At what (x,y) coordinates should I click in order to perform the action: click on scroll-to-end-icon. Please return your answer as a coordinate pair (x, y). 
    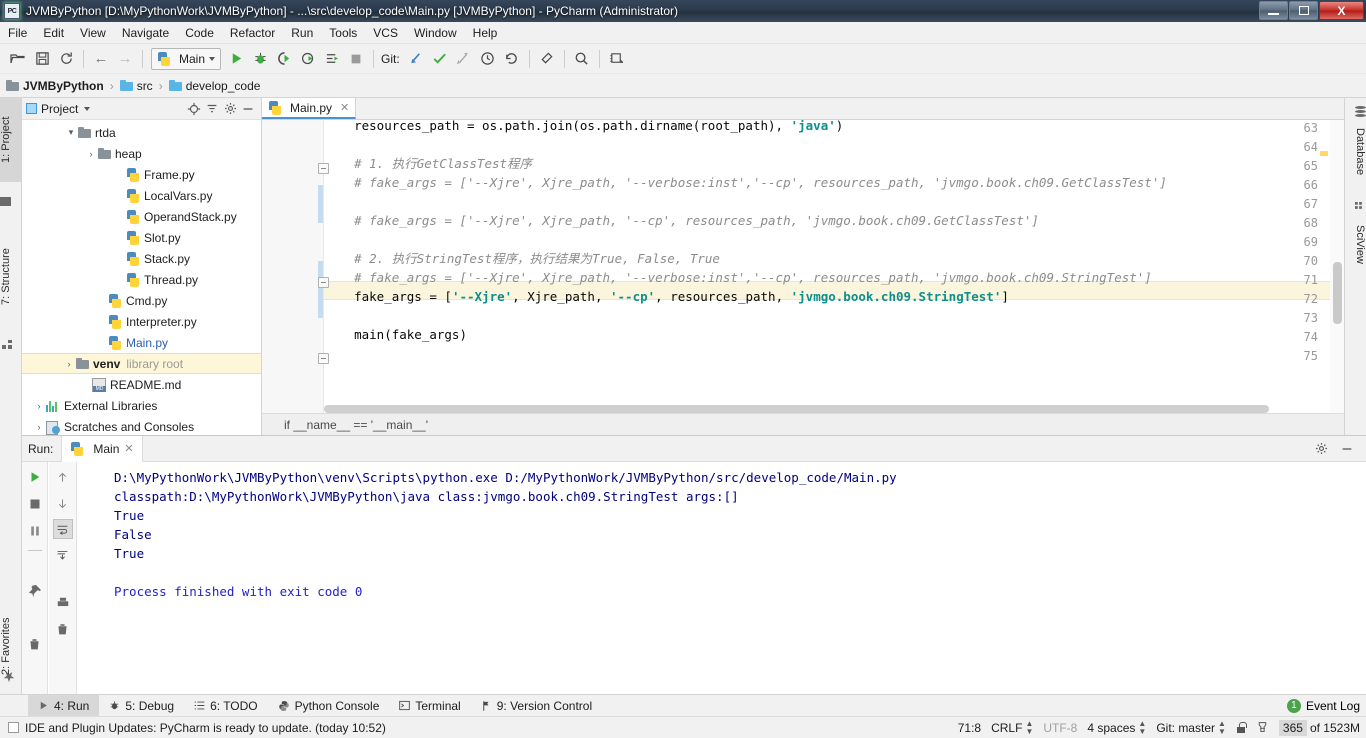
    Looking at the image, I should click on (63, 555).